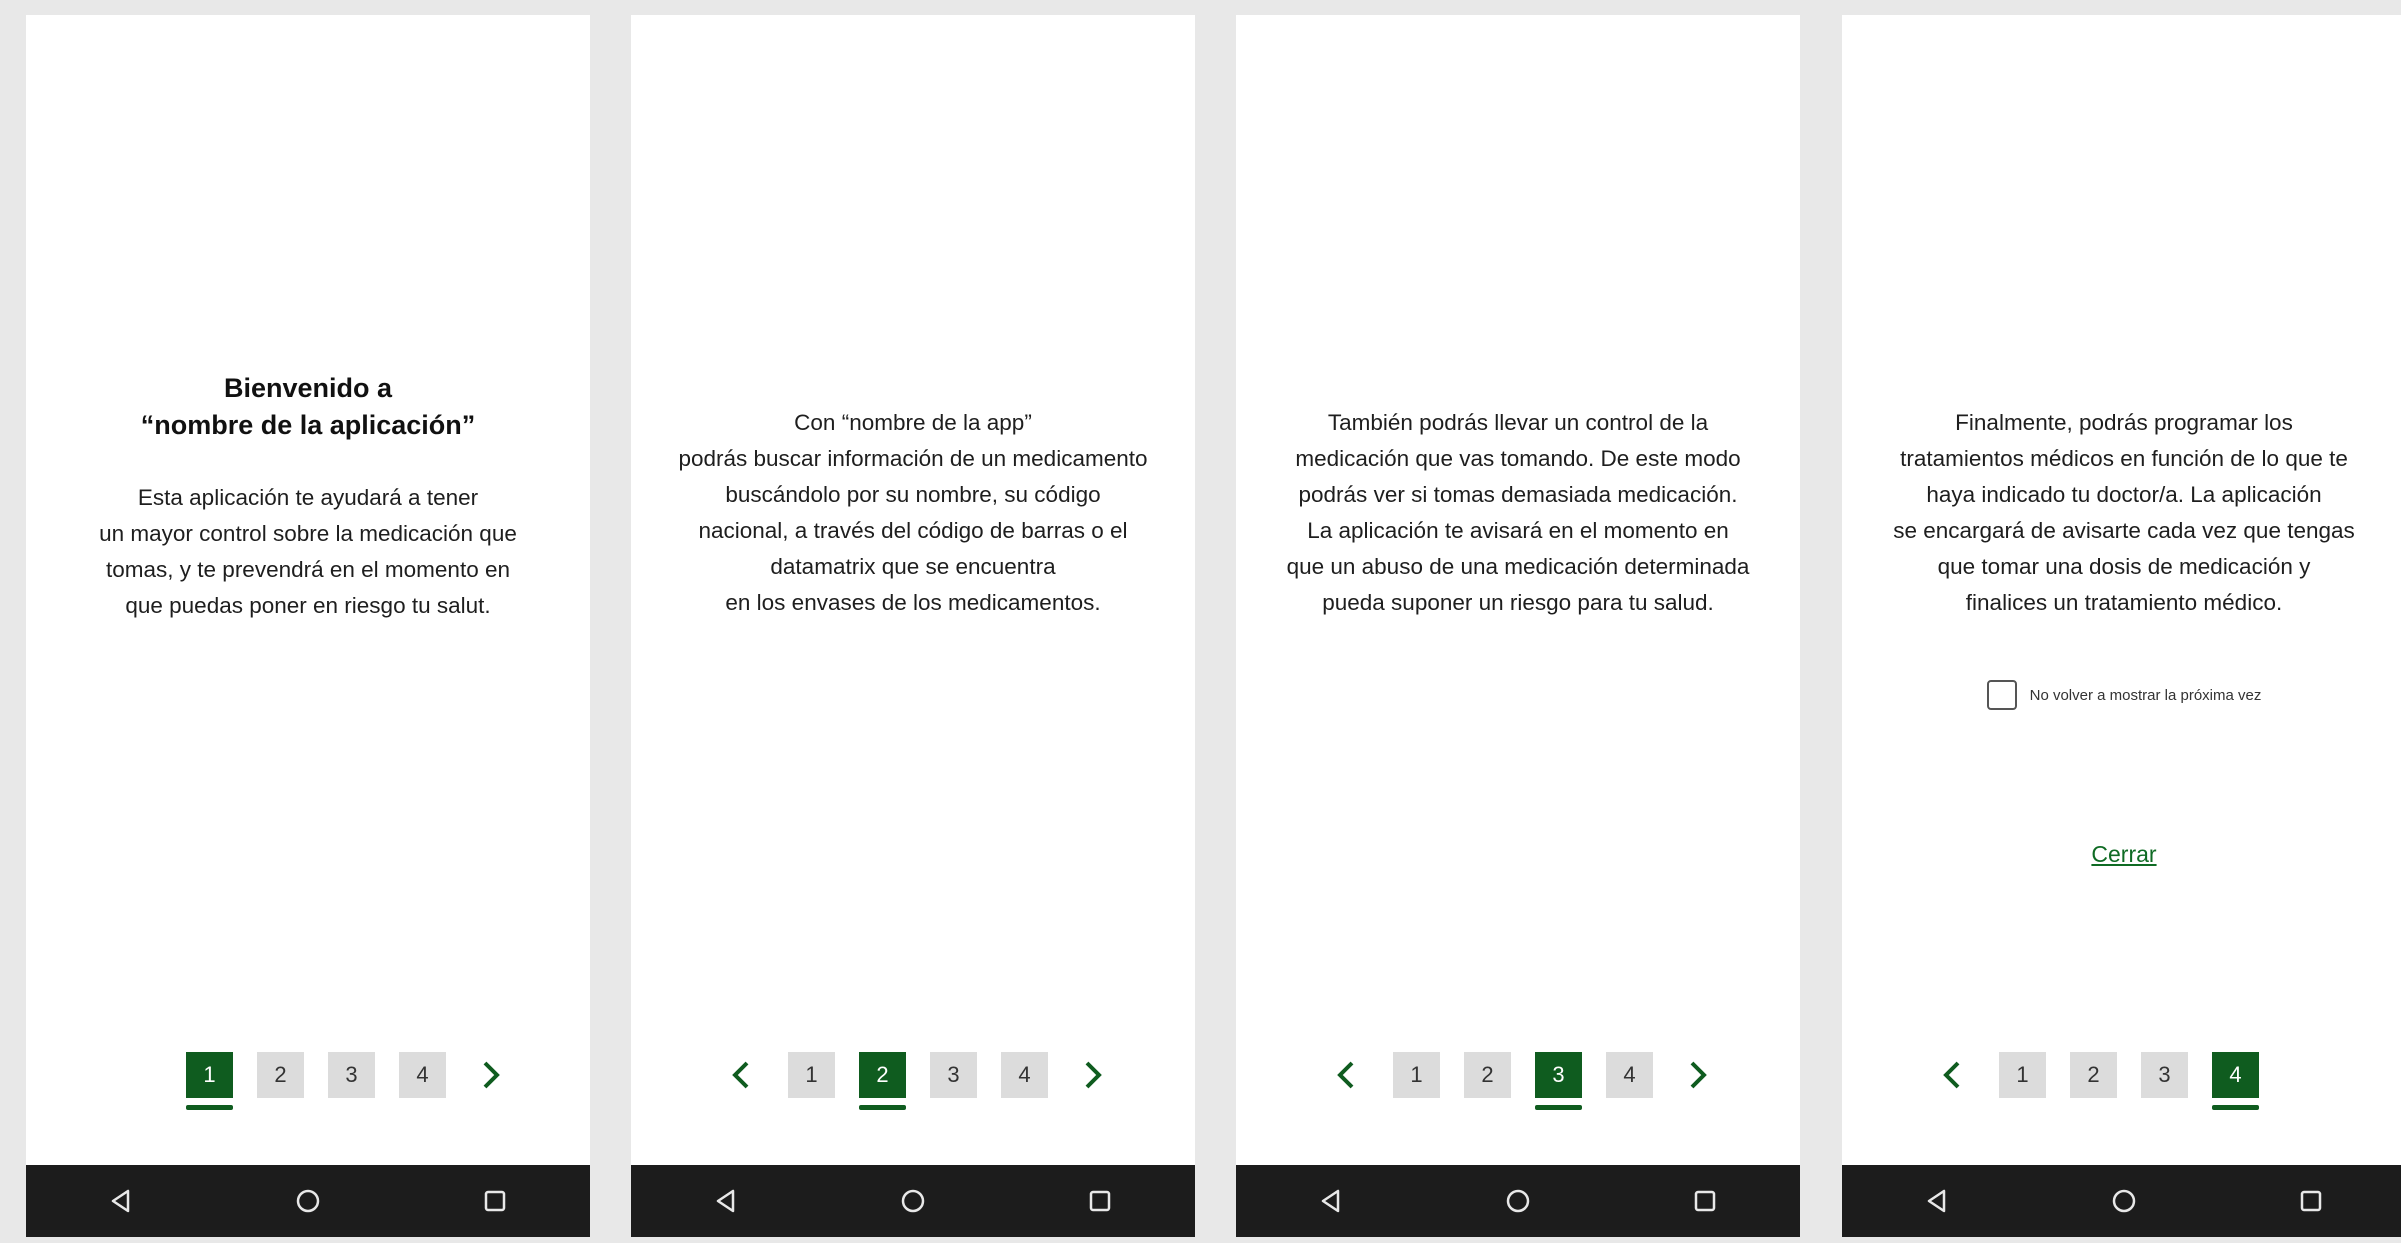  What do you see at coordinates (2121, 854) in the screenshot?
I see `close-link: Cerrar` at bounding box center [2121, 854].